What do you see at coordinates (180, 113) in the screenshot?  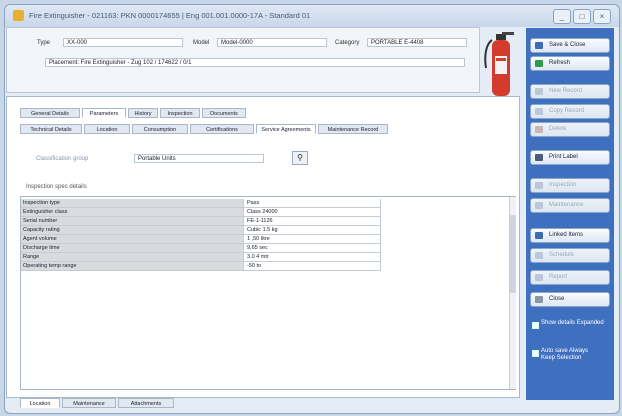 I see `tab-inspection: Inspection` at bounding box center [180, 113].